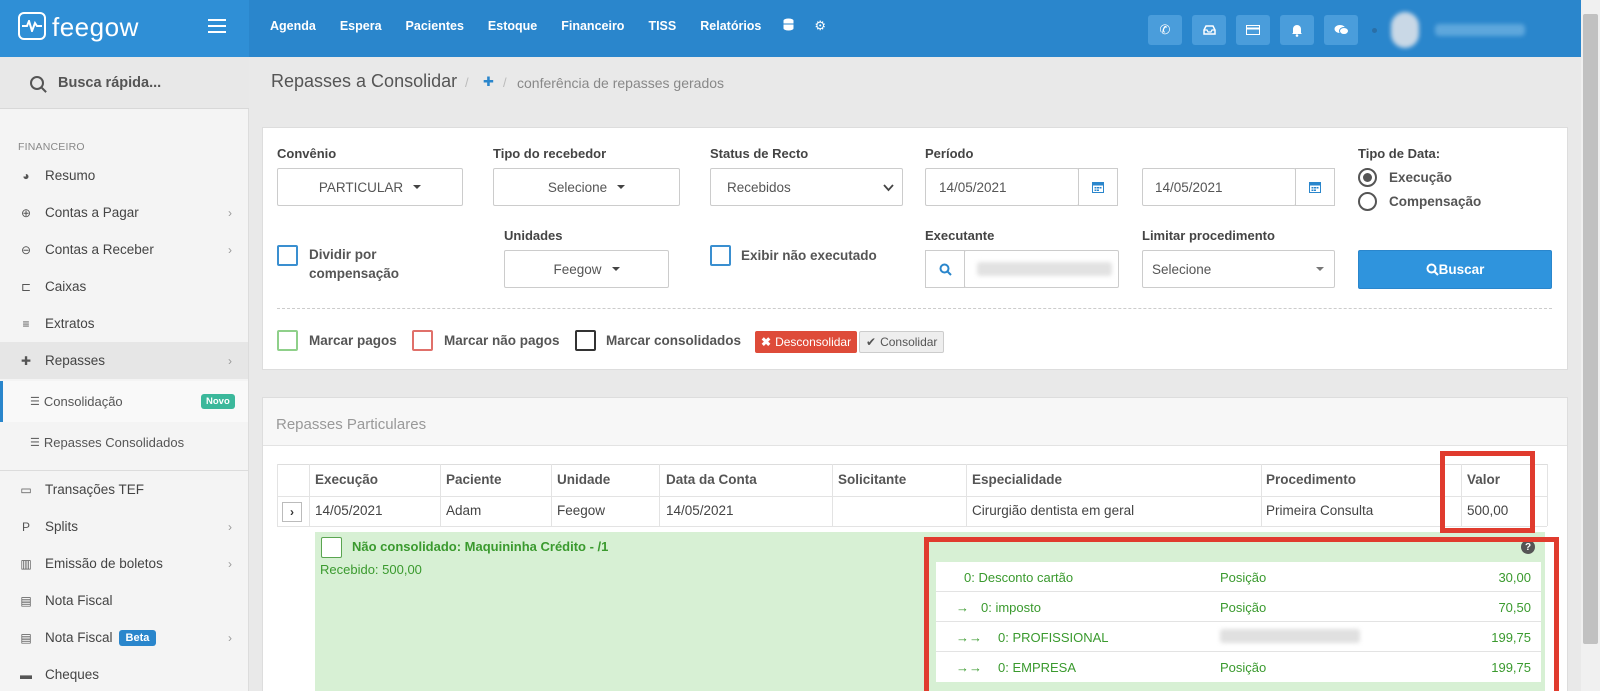 This screenshot has width=1600, height=691. Describe the element at coordinates (292, 512) in the screenshot. I see `expand-row-button: ›` at that location.